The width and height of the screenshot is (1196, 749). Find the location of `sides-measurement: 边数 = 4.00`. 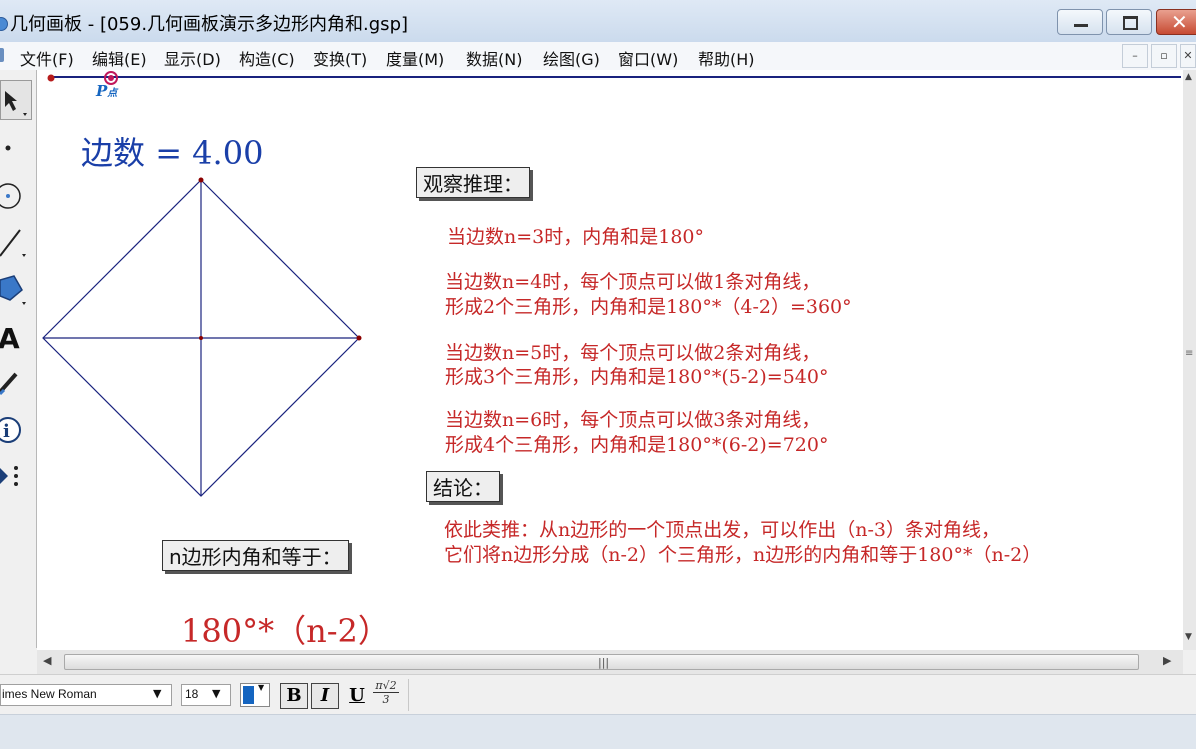

sides-measurement: 边数 = 4.00 is located at coordinates (172, 151).